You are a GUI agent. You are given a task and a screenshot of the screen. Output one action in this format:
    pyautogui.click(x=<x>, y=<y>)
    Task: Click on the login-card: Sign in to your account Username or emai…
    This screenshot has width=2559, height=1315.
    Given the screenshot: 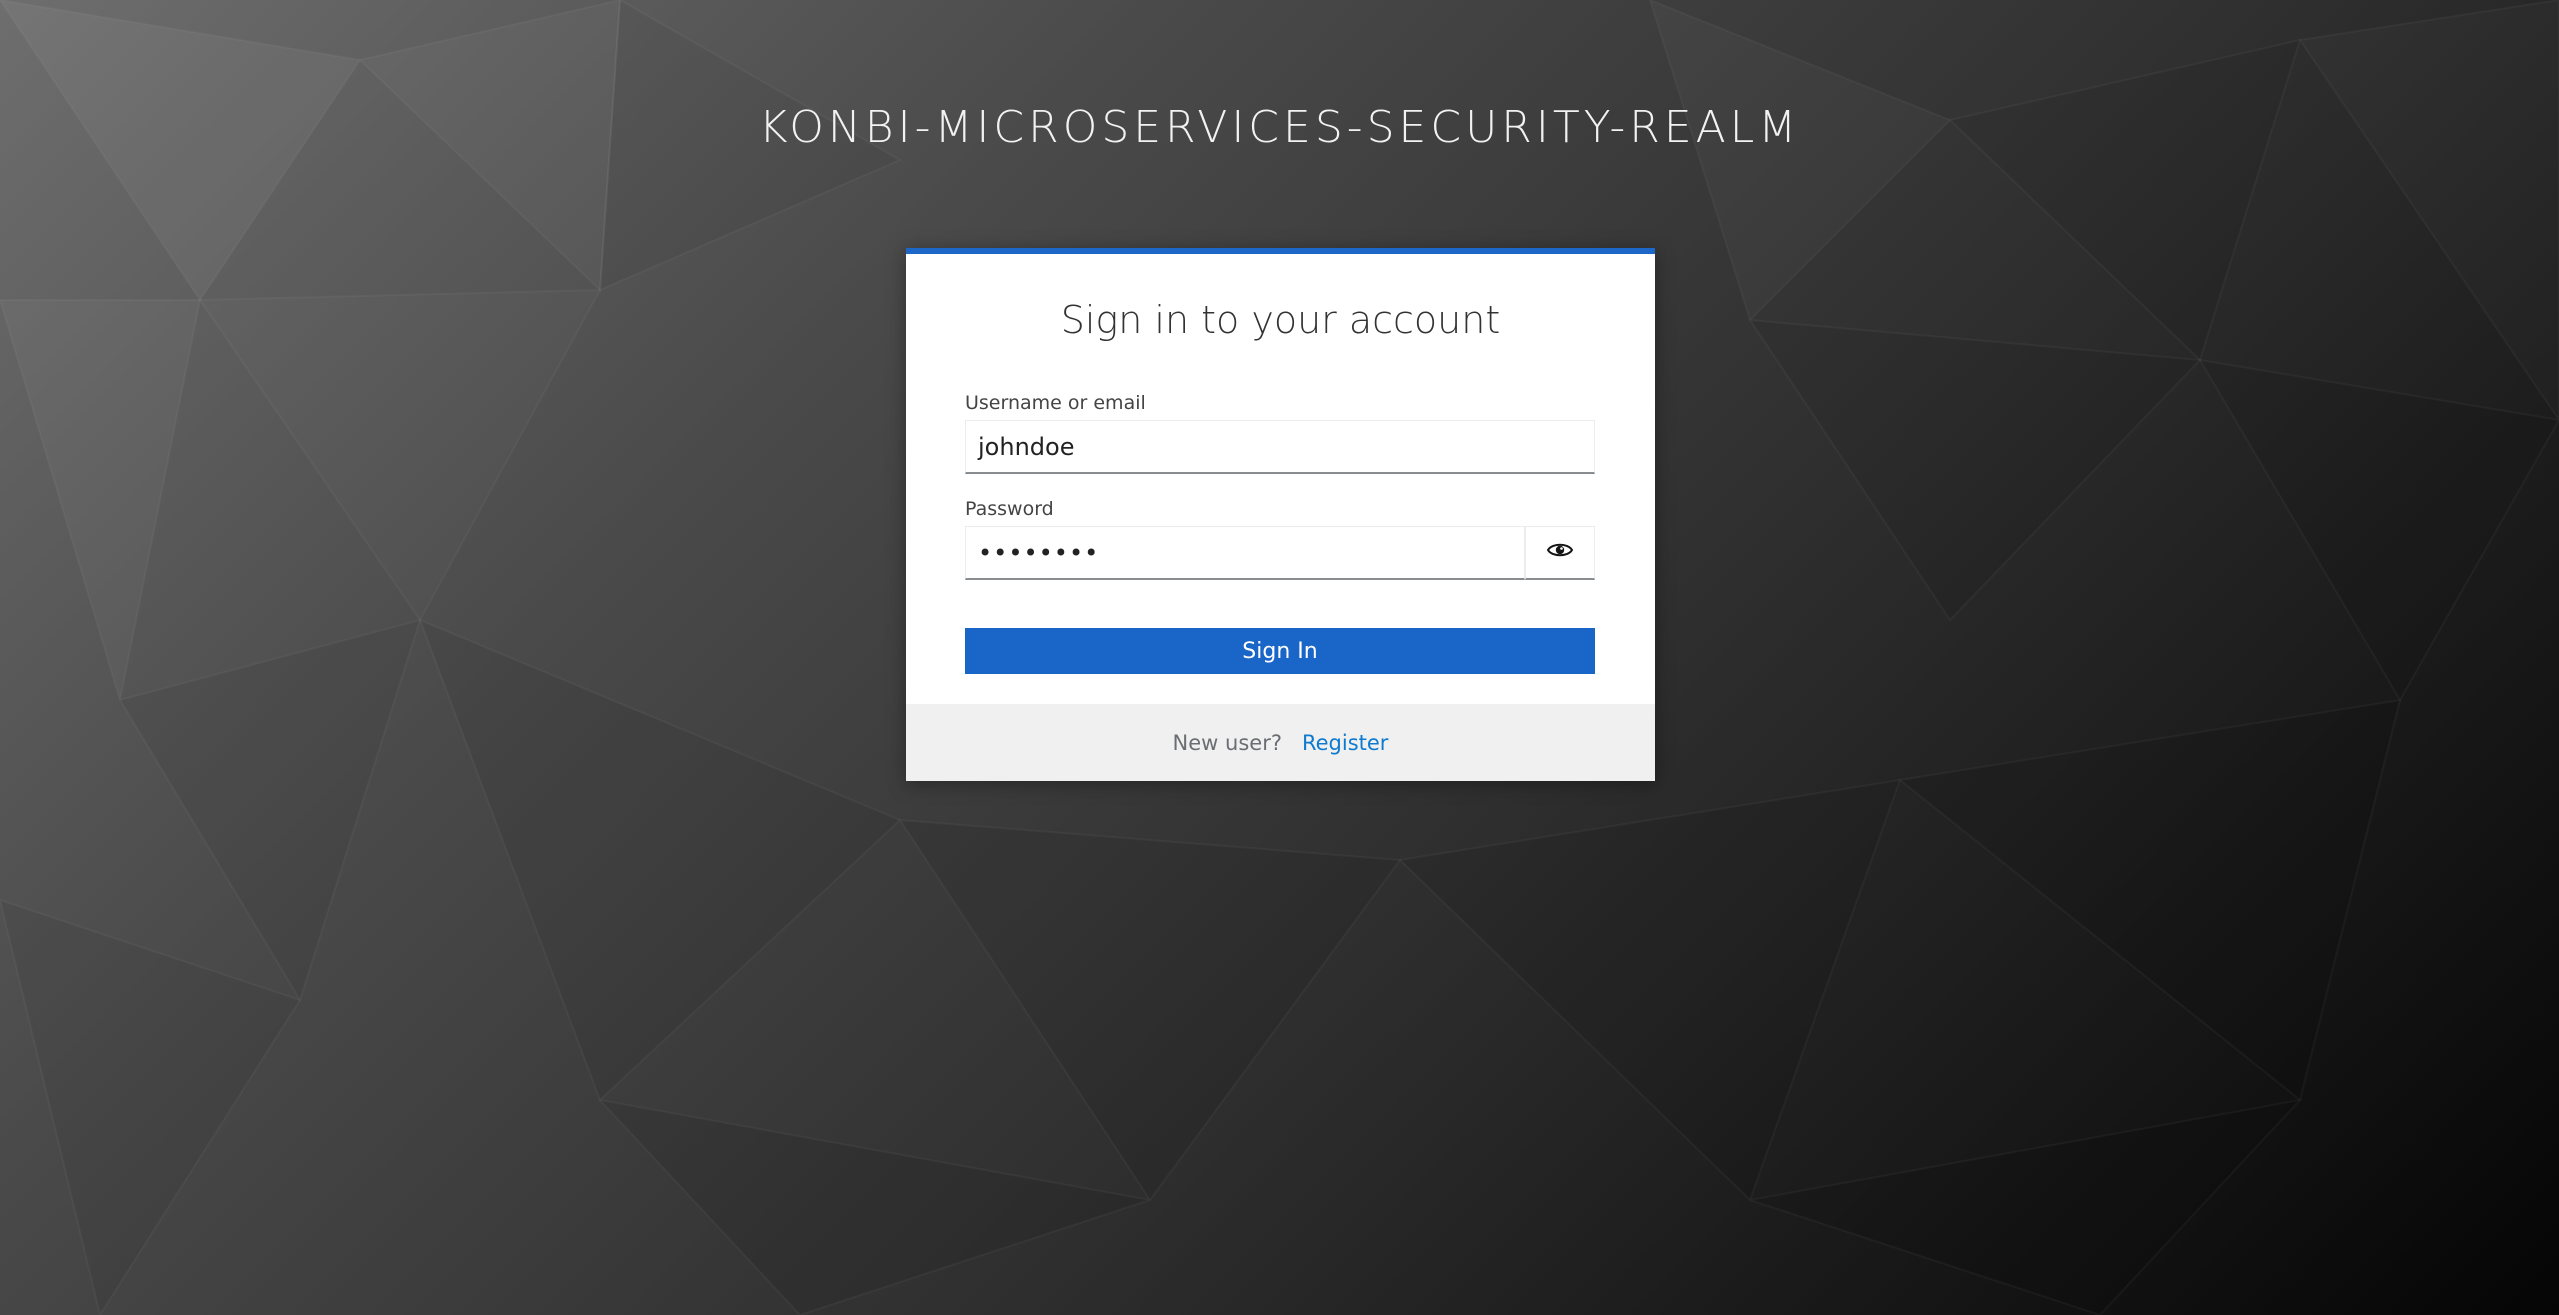 What is the action you would take?
    pyautogui.click(x=1280, y=514)
    